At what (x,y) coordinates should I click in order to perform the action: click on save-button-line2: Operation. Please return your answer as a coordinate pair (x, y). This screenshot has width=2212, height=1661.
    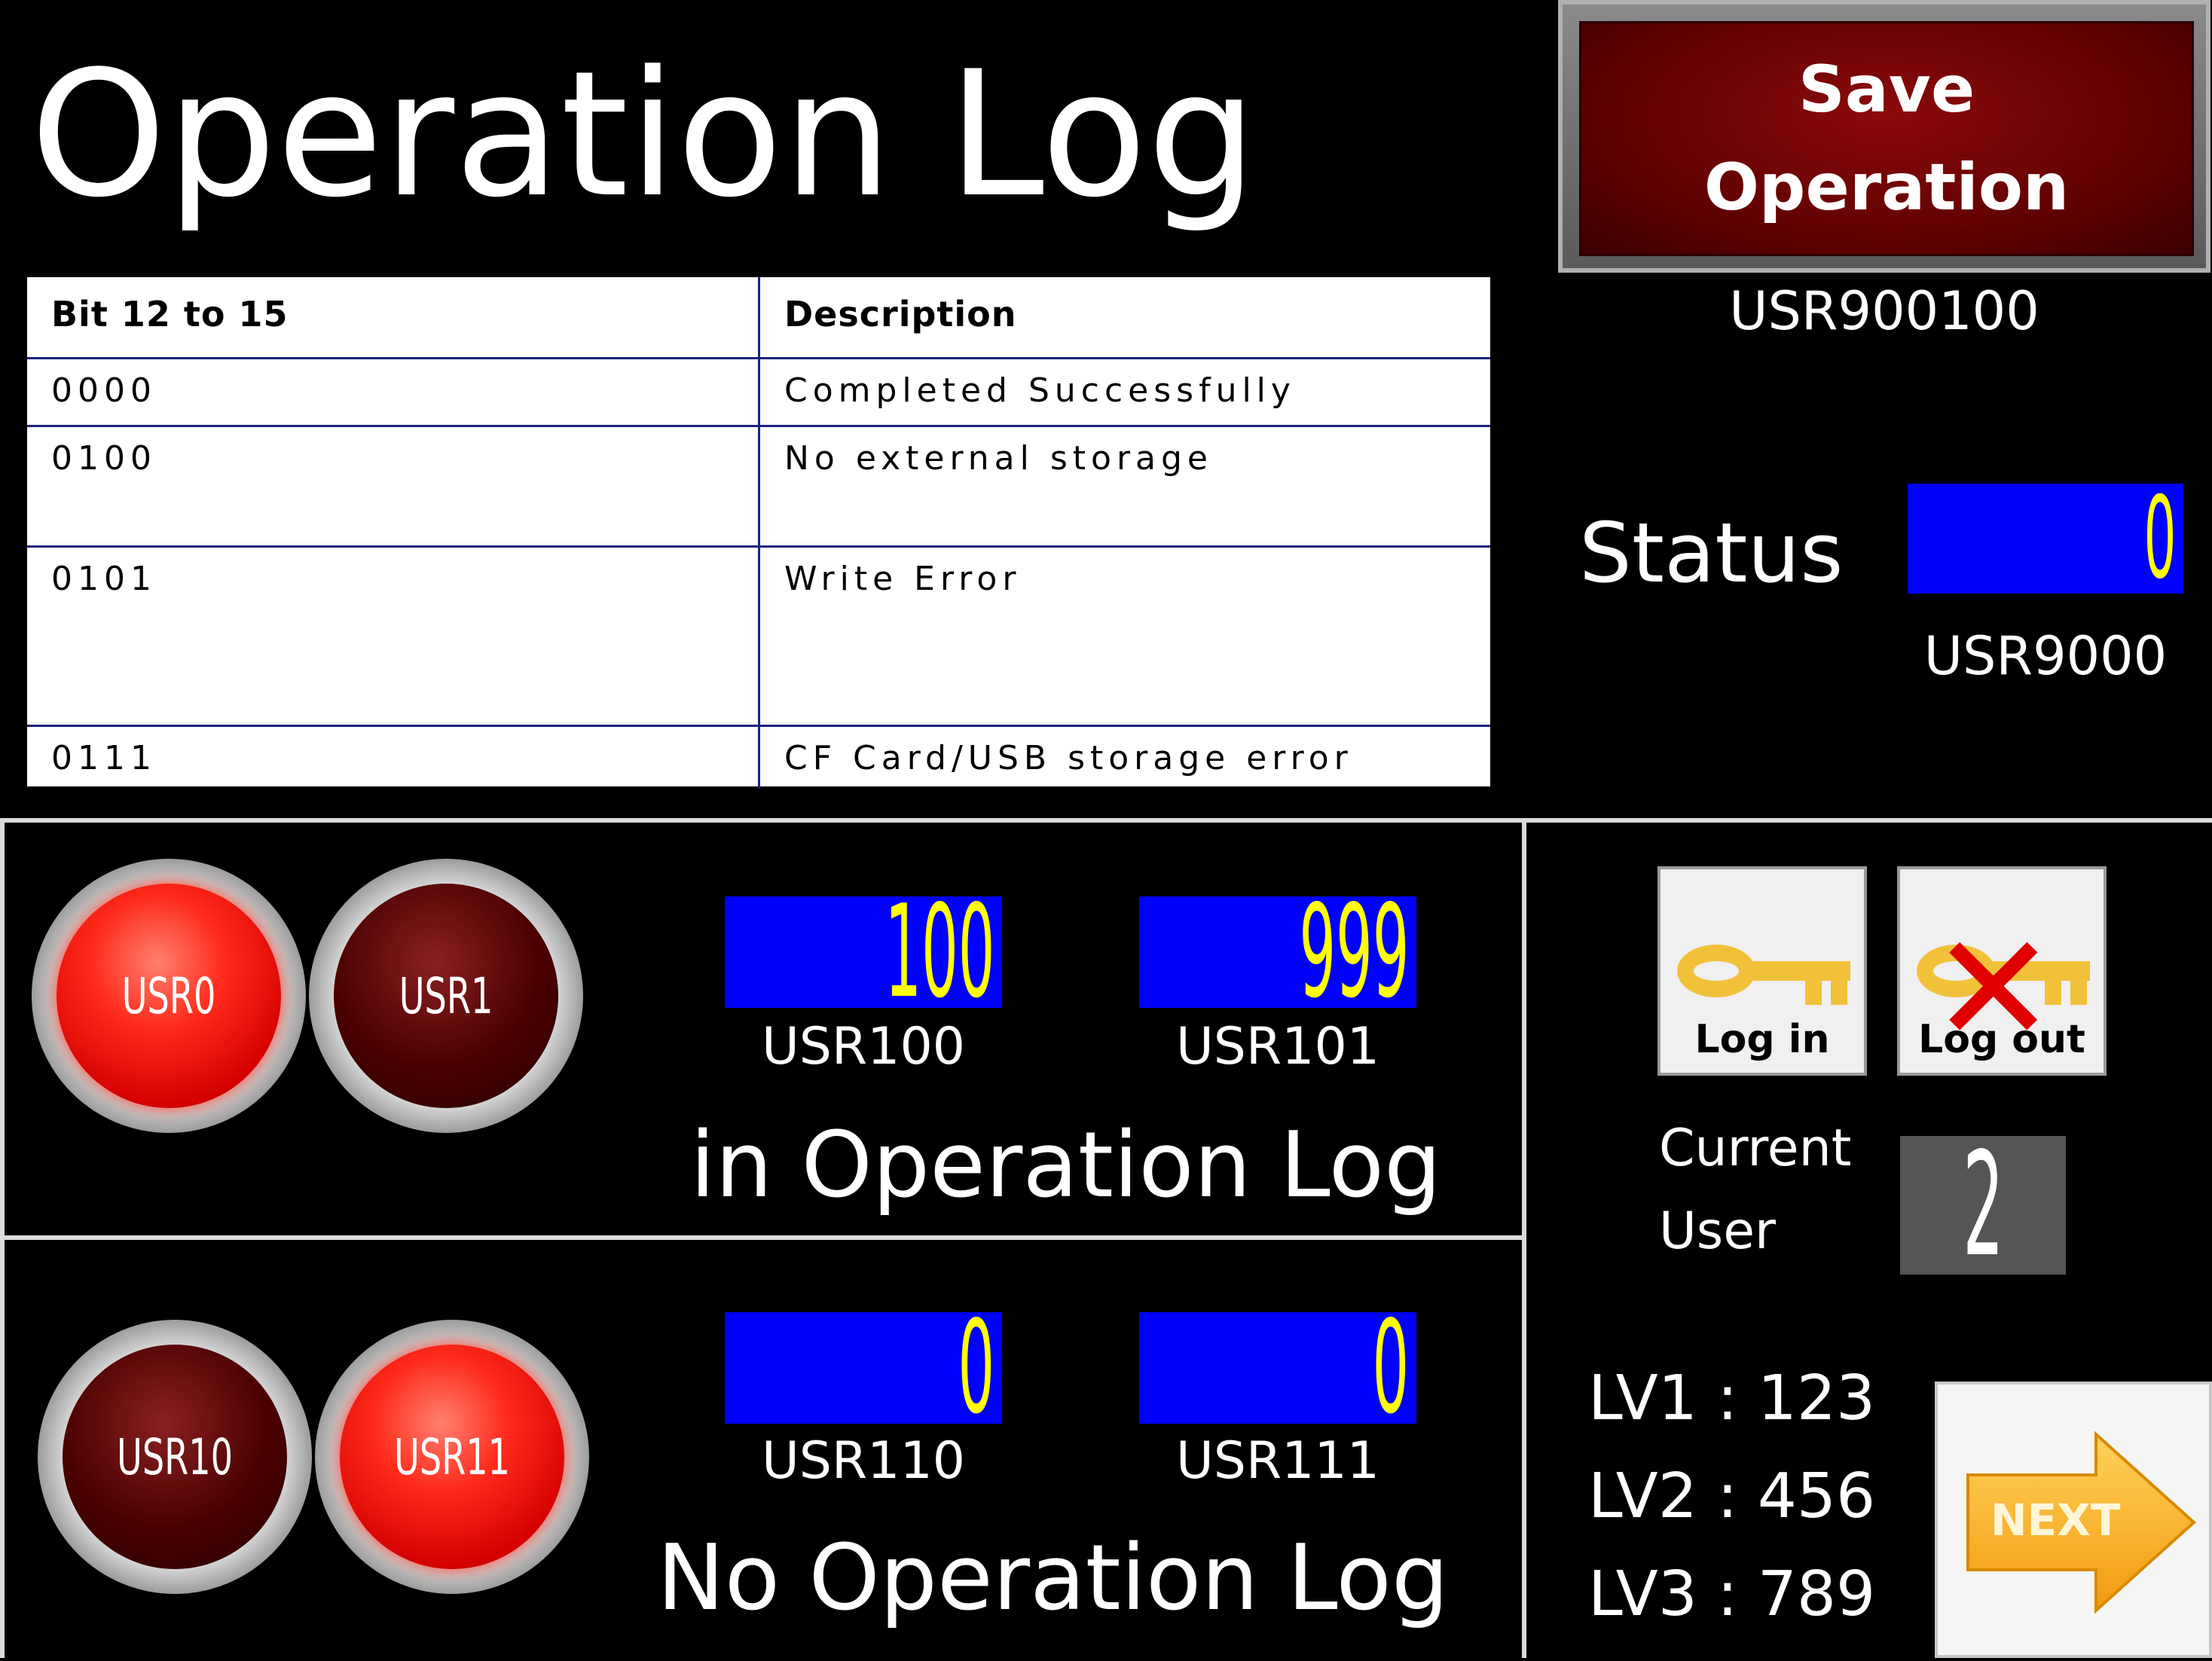
    Looking at the image, I should click on (1886, 187).